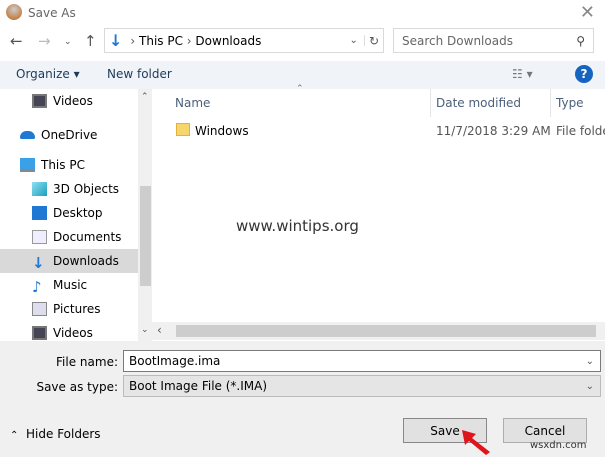 This screenshot has width=605, height=457. Describe the element at coordinates (39, 309) in the screenshot. I see `pictures-icon` at that location.